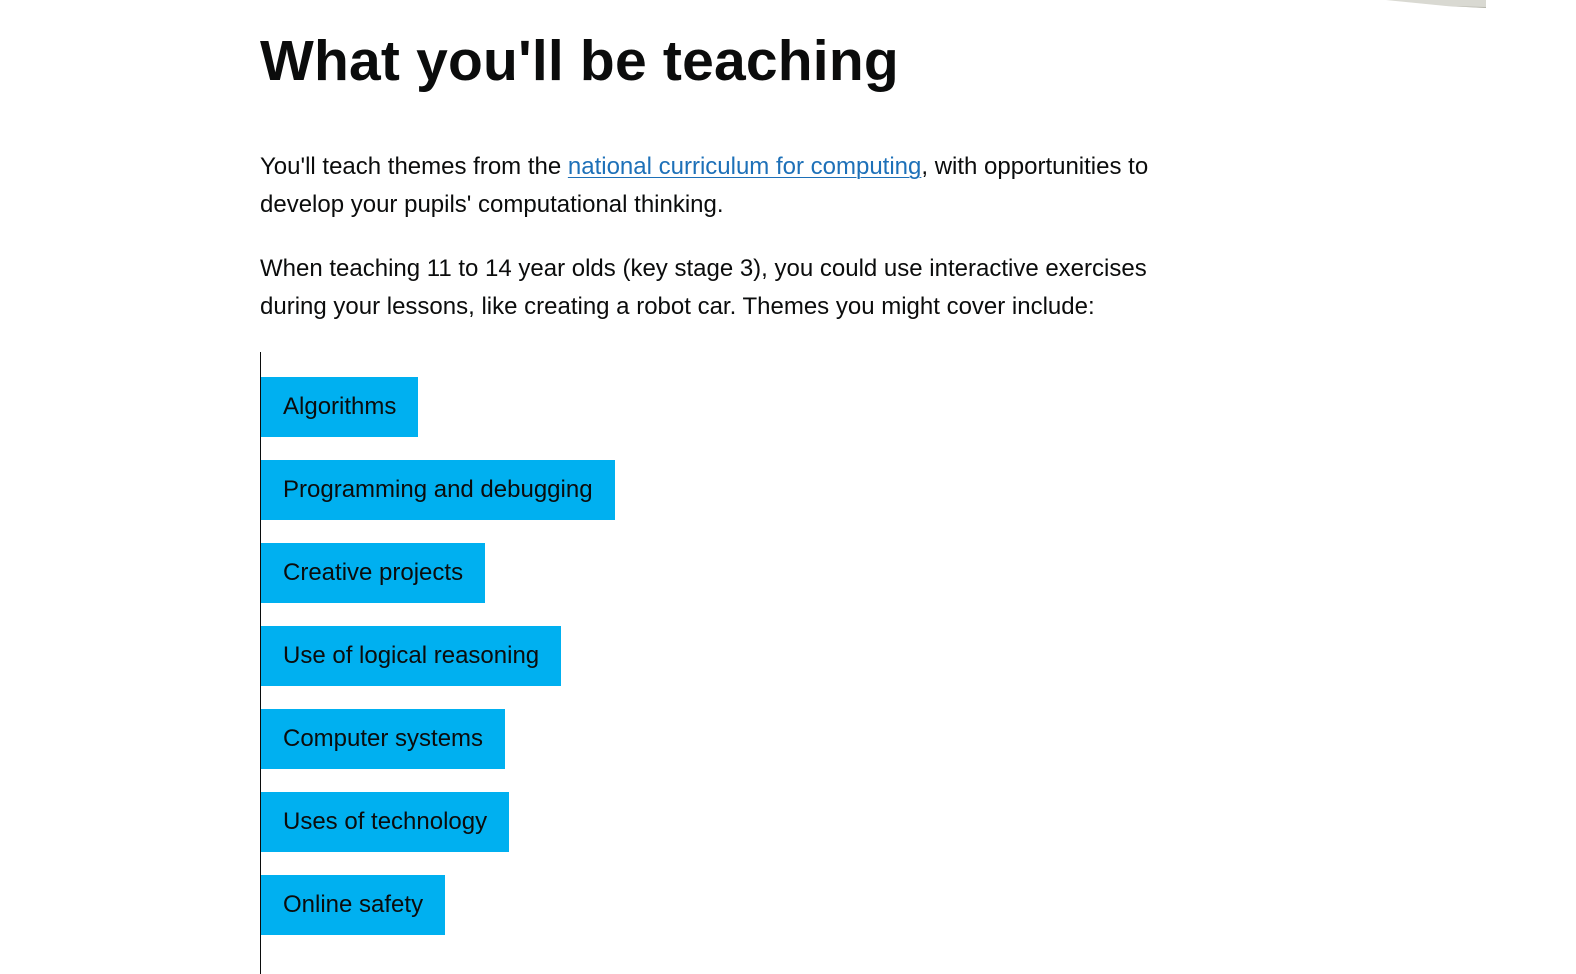 The height and width of the screenshot is (974, 1576). Describe the element at coordinates (711, 418) in the screenshot. I see `theme-list-item: Algorithms` at that location.